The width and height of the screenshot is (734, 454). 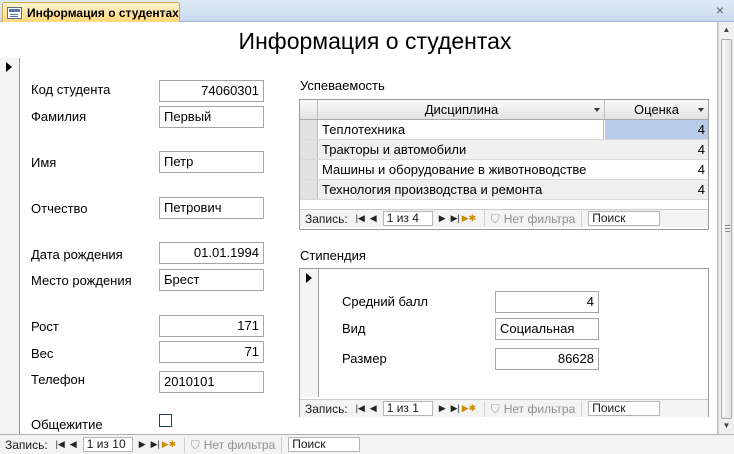 I want to click on progress-caption: Успеваемость, so click(x=342, y=85).